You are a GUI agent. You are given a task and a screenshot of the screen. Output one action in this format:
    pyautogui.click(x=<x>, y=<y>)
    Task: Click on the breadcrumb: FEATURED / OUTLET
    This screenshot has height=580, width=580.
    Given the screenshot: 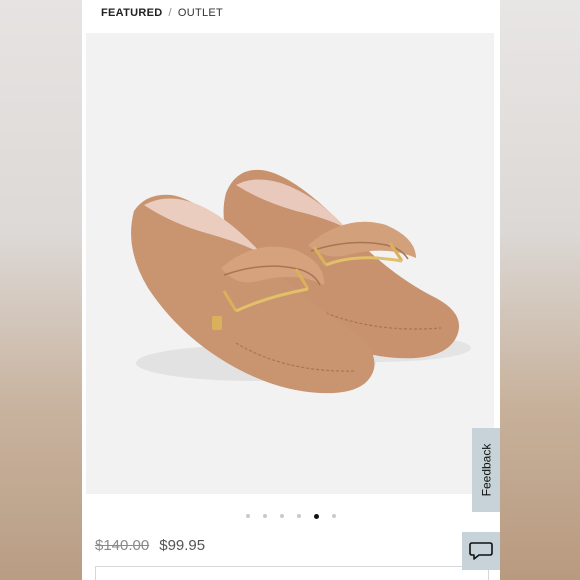 What is the action you would take?
    pyautogui.click(x=162, y=13)
    